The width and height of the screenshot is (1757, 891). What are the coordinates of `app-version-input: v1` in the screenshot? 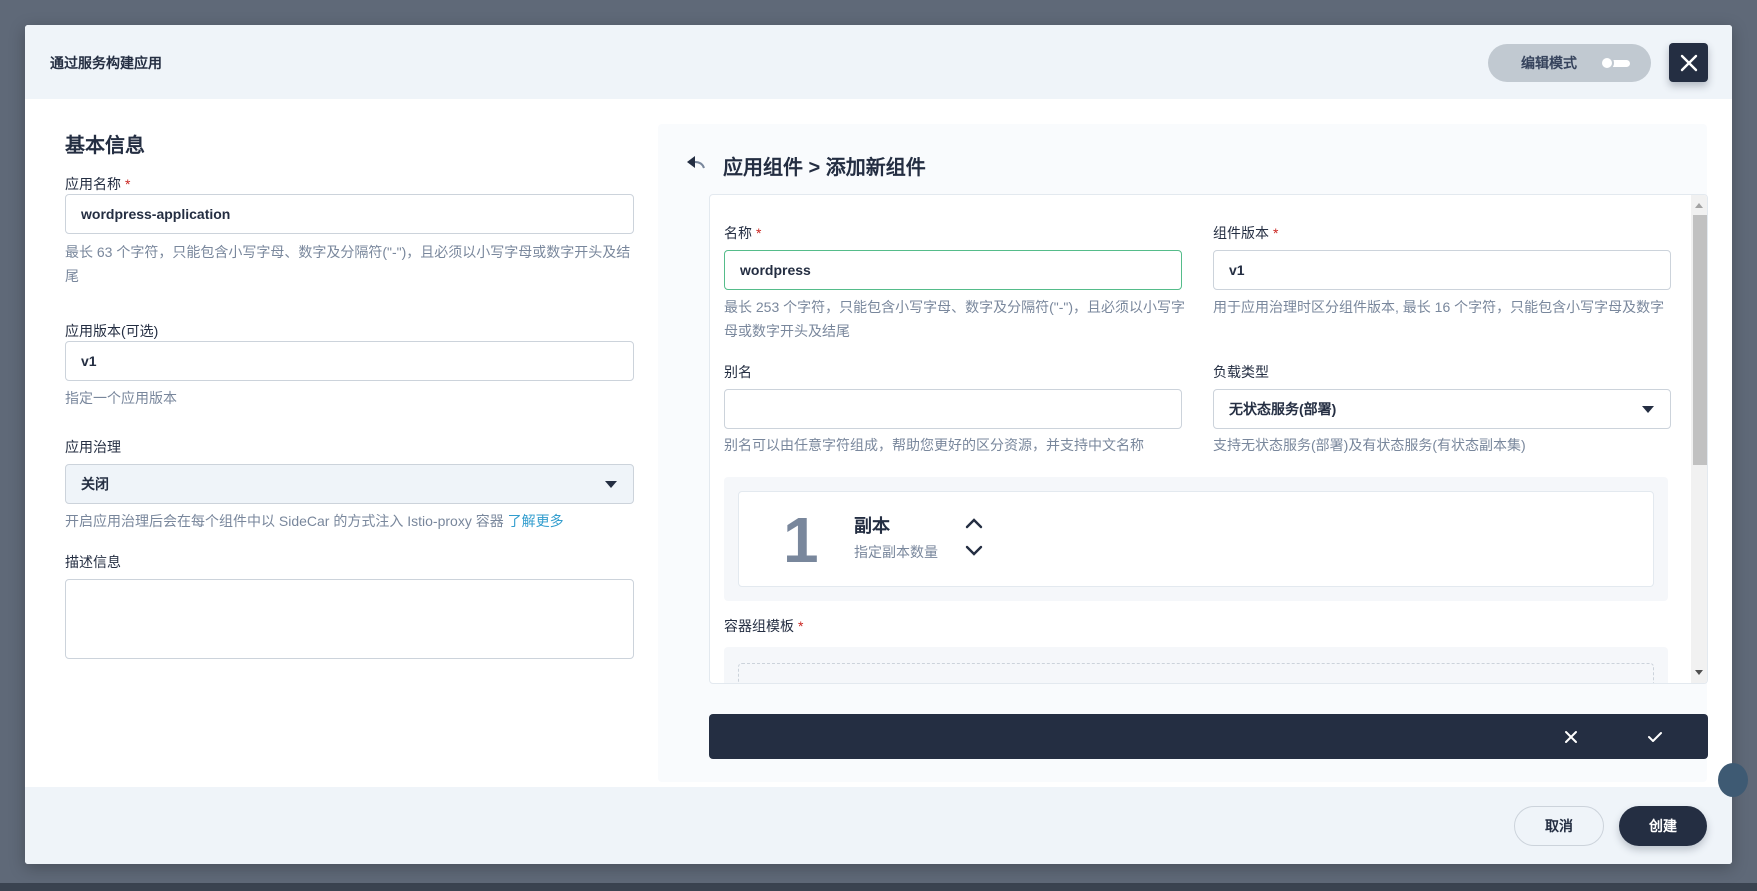 It's located at (349, 361).